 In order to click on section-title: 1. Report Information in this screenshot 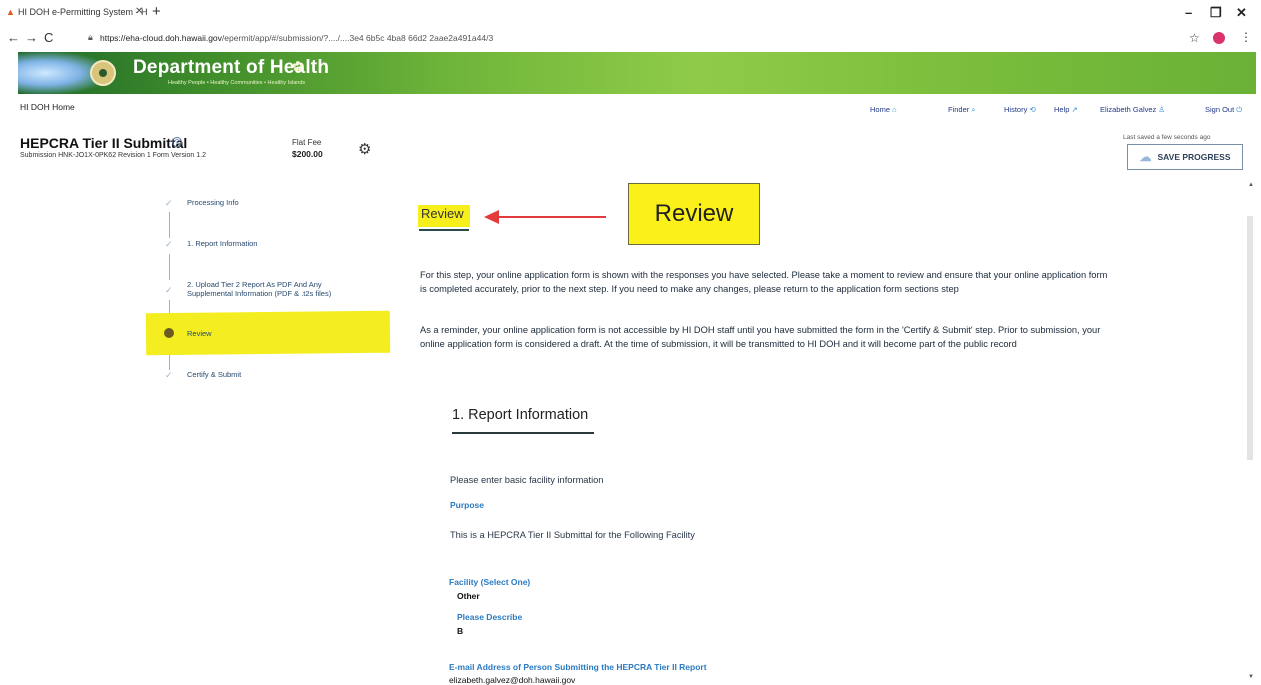, I will do `click(520, 415)`.